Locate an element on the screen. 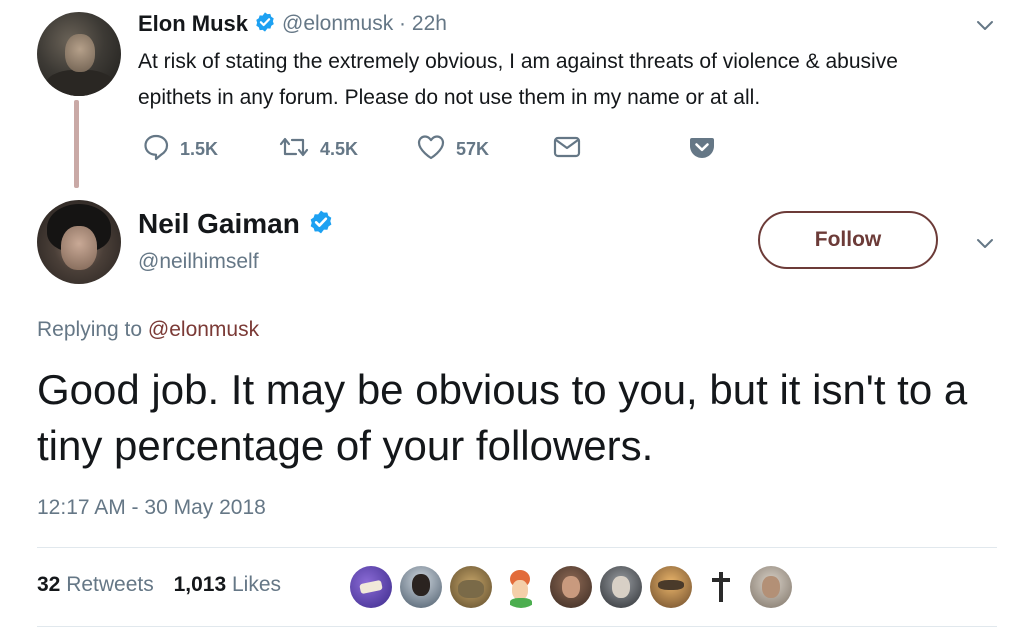 This screenshot has width=1024, height=634. retweets-stat: 32 Retweets is located at coordinates (95, 584).